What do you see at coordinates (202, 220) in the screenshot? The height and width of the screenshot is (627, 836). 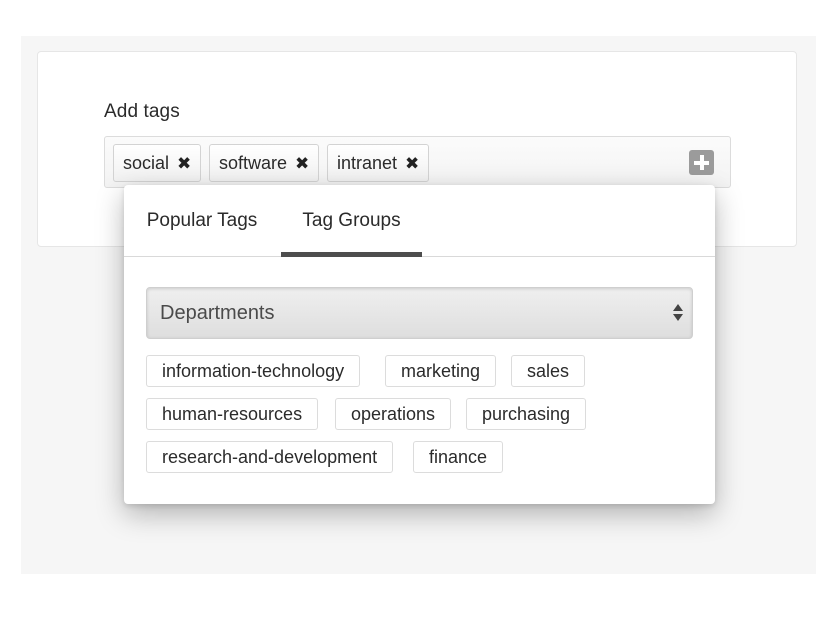 I see `tab-popular-tags: Popular Tags` at bounding box center [202, 220].